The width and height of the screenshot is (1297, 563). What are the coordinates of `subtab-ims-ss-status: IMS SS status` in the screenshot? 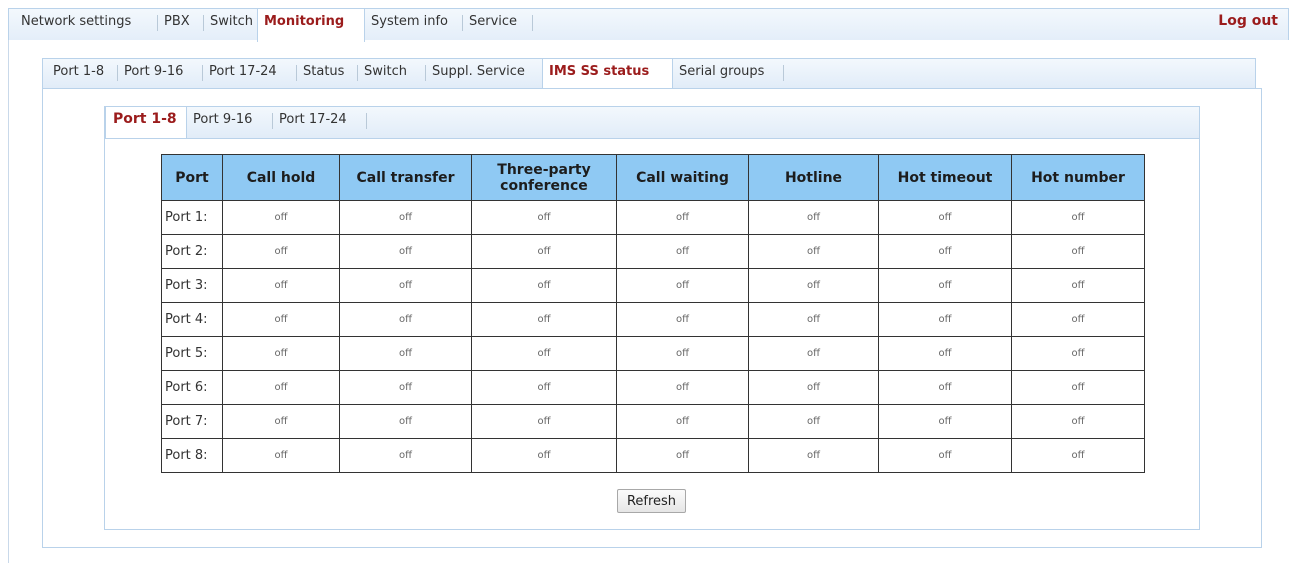 It's located at (607, 74).